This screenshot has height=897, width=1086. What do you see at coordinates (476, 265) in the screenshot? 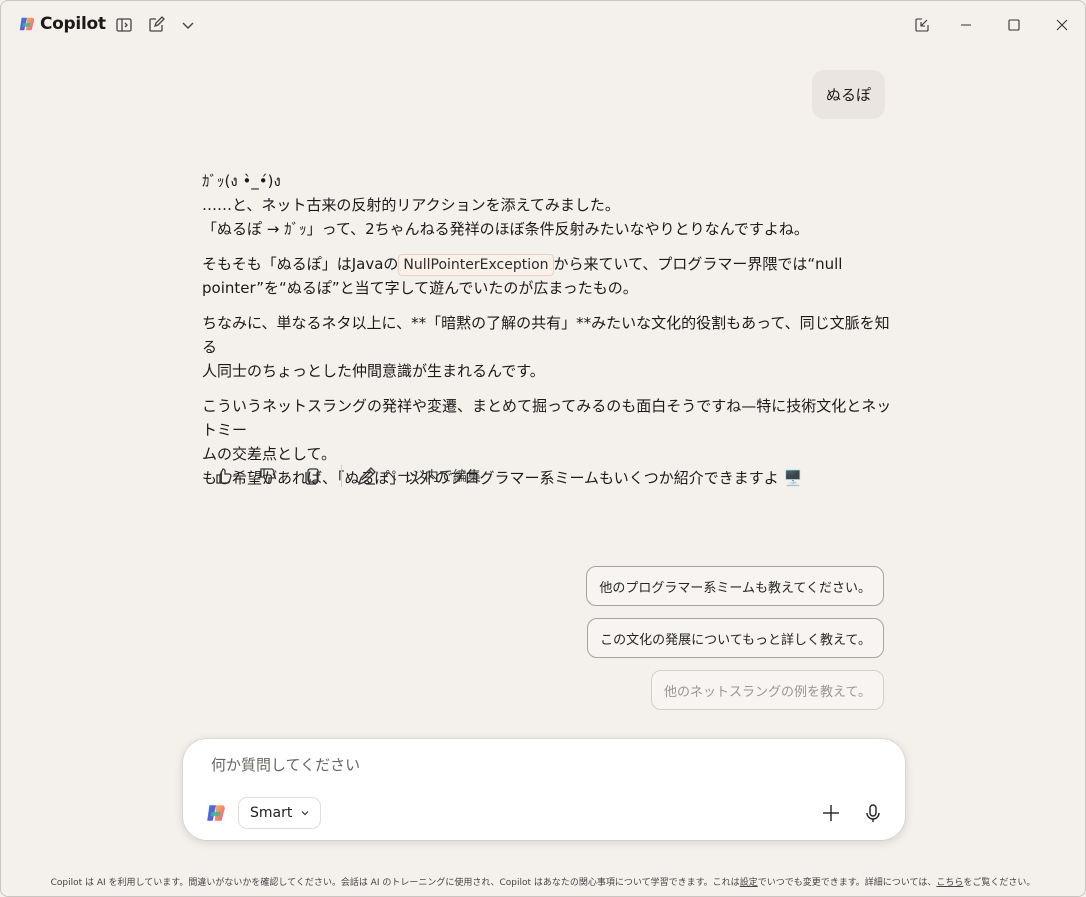
I see `inline-code: NullPointerException` at bounding box center [476, 265].